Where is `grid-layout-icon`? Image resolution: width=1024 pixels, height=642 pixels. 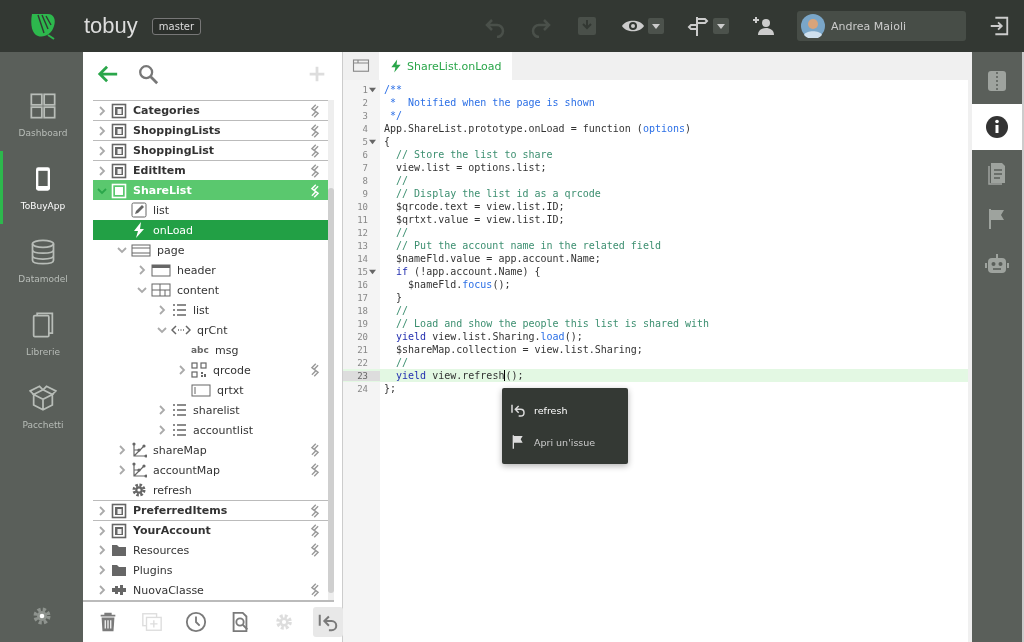
grid-layout-icon is located at coordinates (161, 290).